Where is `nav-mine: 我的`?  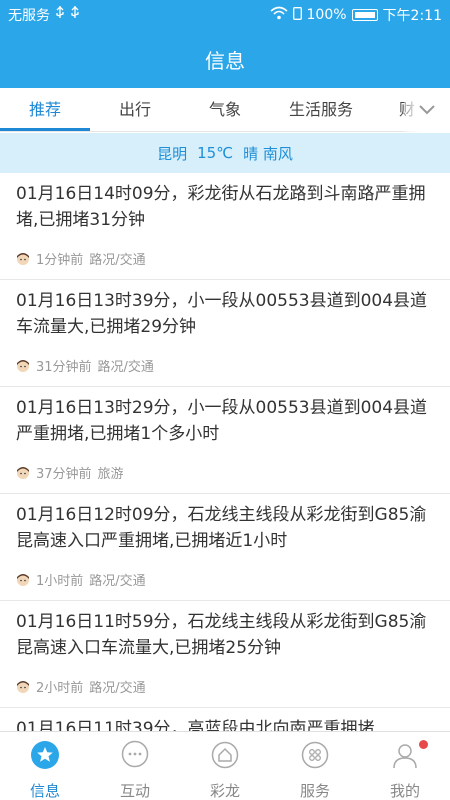
nav-mine: 我的 is located at coordinates (405, 766).